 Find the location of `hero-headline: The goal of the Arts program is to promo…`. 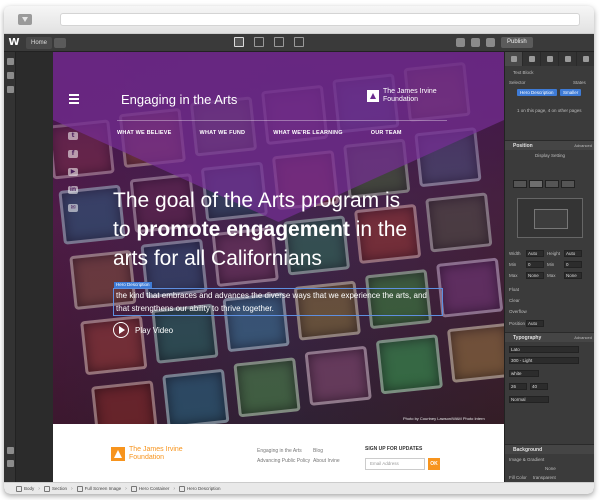

hero-headline: The goal of the Arts program is to promo… is located at coordinates (263, 229).